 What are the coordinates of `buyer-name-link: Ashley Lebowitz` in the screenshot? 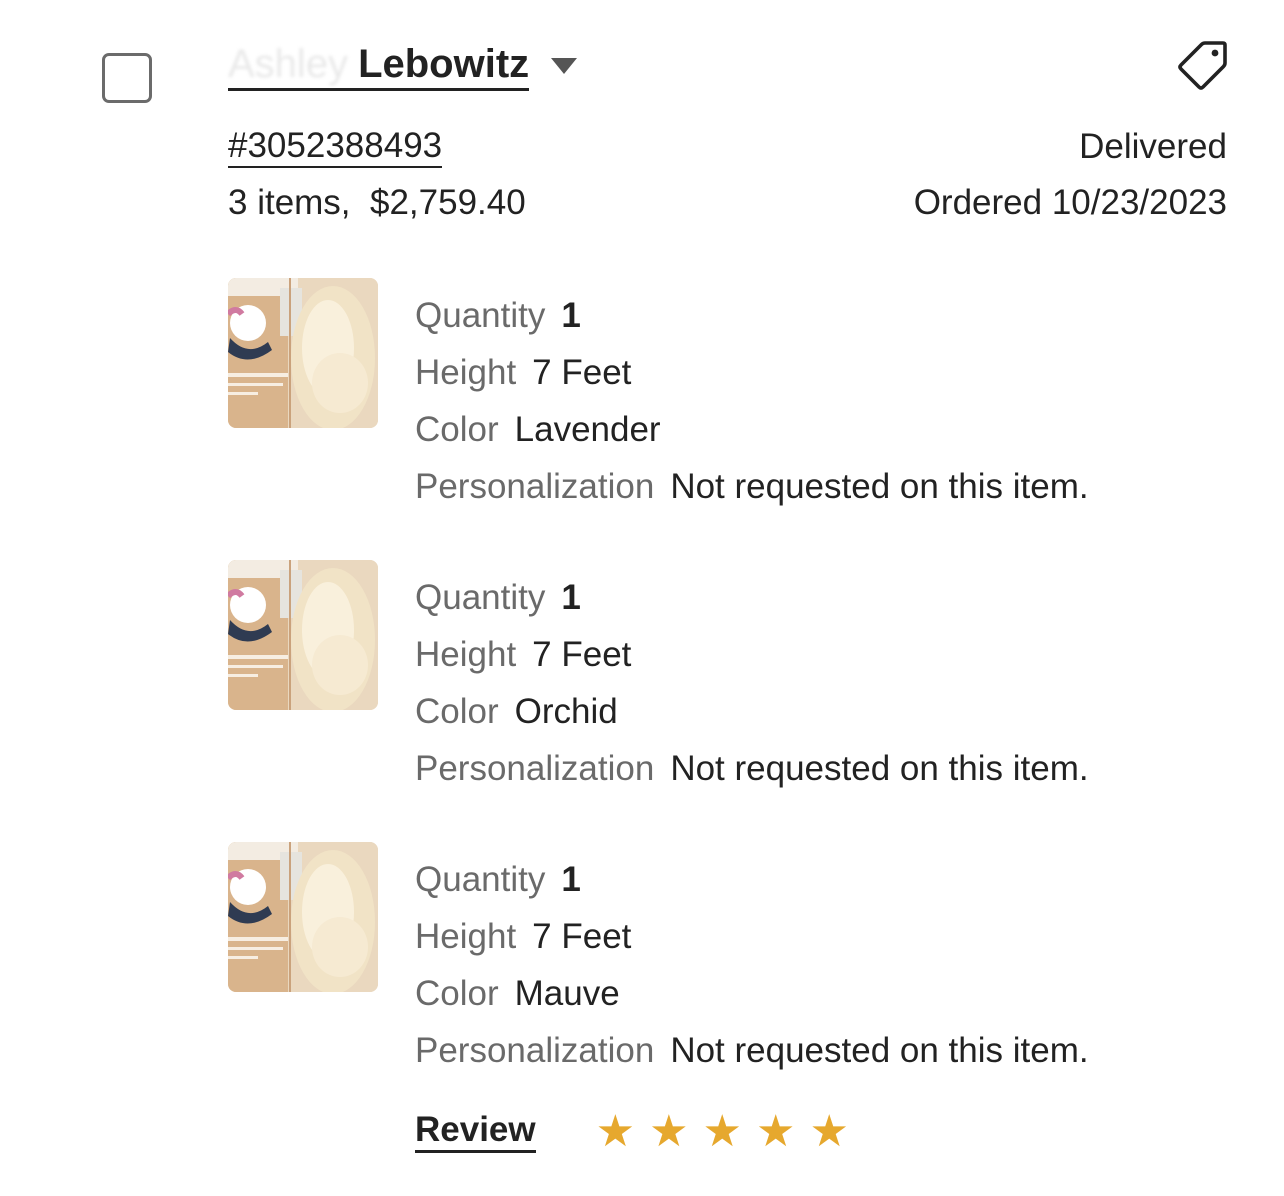 It's located at (379, 66).